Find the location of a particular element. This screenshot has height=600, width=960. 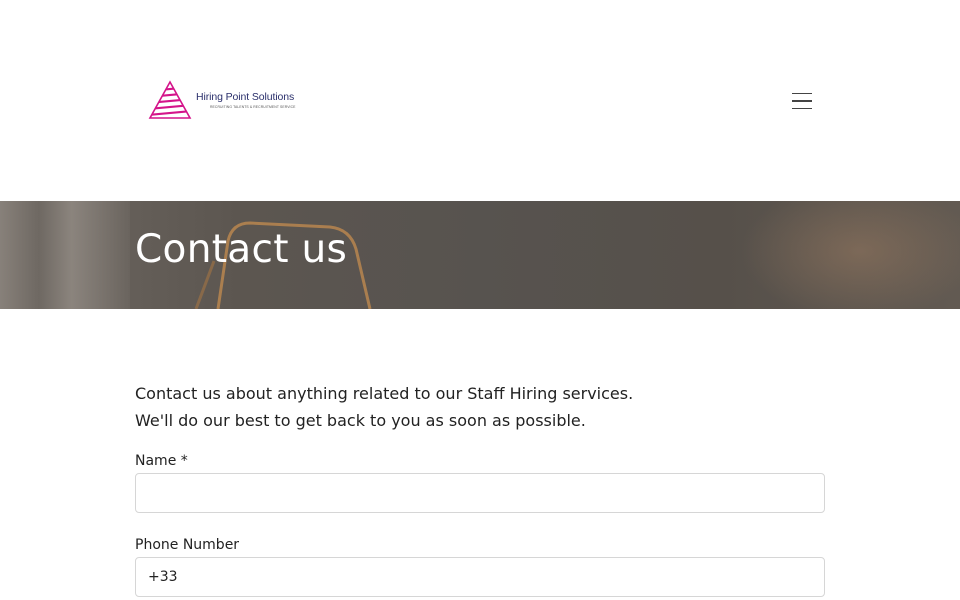

name-field-label: Name * is located at coordinates (161, 461).